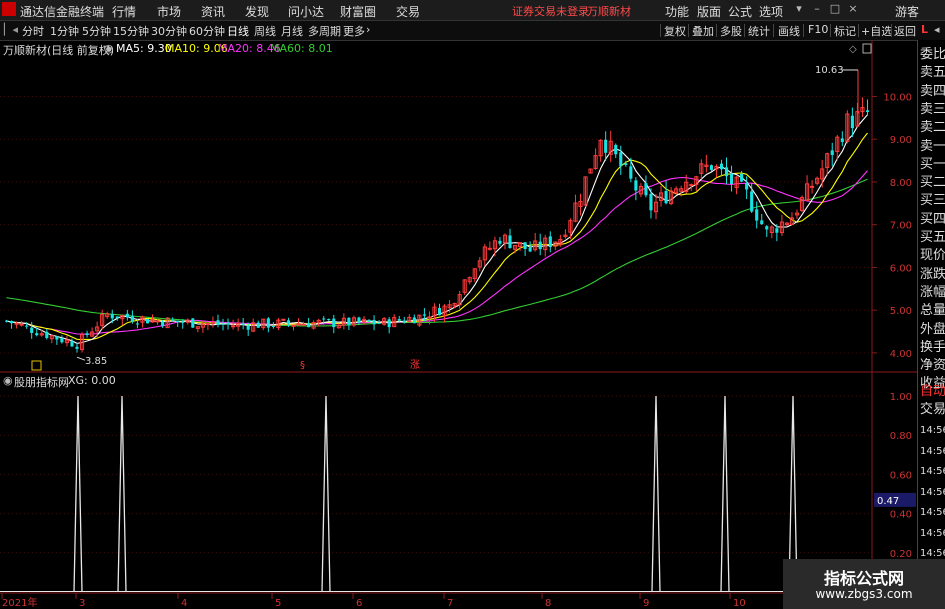  I want to click on y-tick-label: 6.00, so click(901, 268).